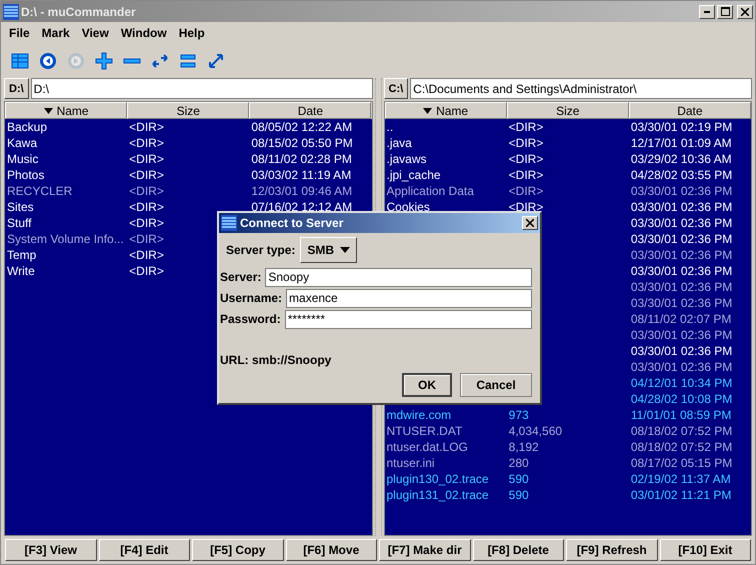 Image resolution: width=756 pixels, height=565 pixels. Describe the element at coordinates (436, 495) in the screenshot. I see `file-name: plugin131_02.trace` at that location.